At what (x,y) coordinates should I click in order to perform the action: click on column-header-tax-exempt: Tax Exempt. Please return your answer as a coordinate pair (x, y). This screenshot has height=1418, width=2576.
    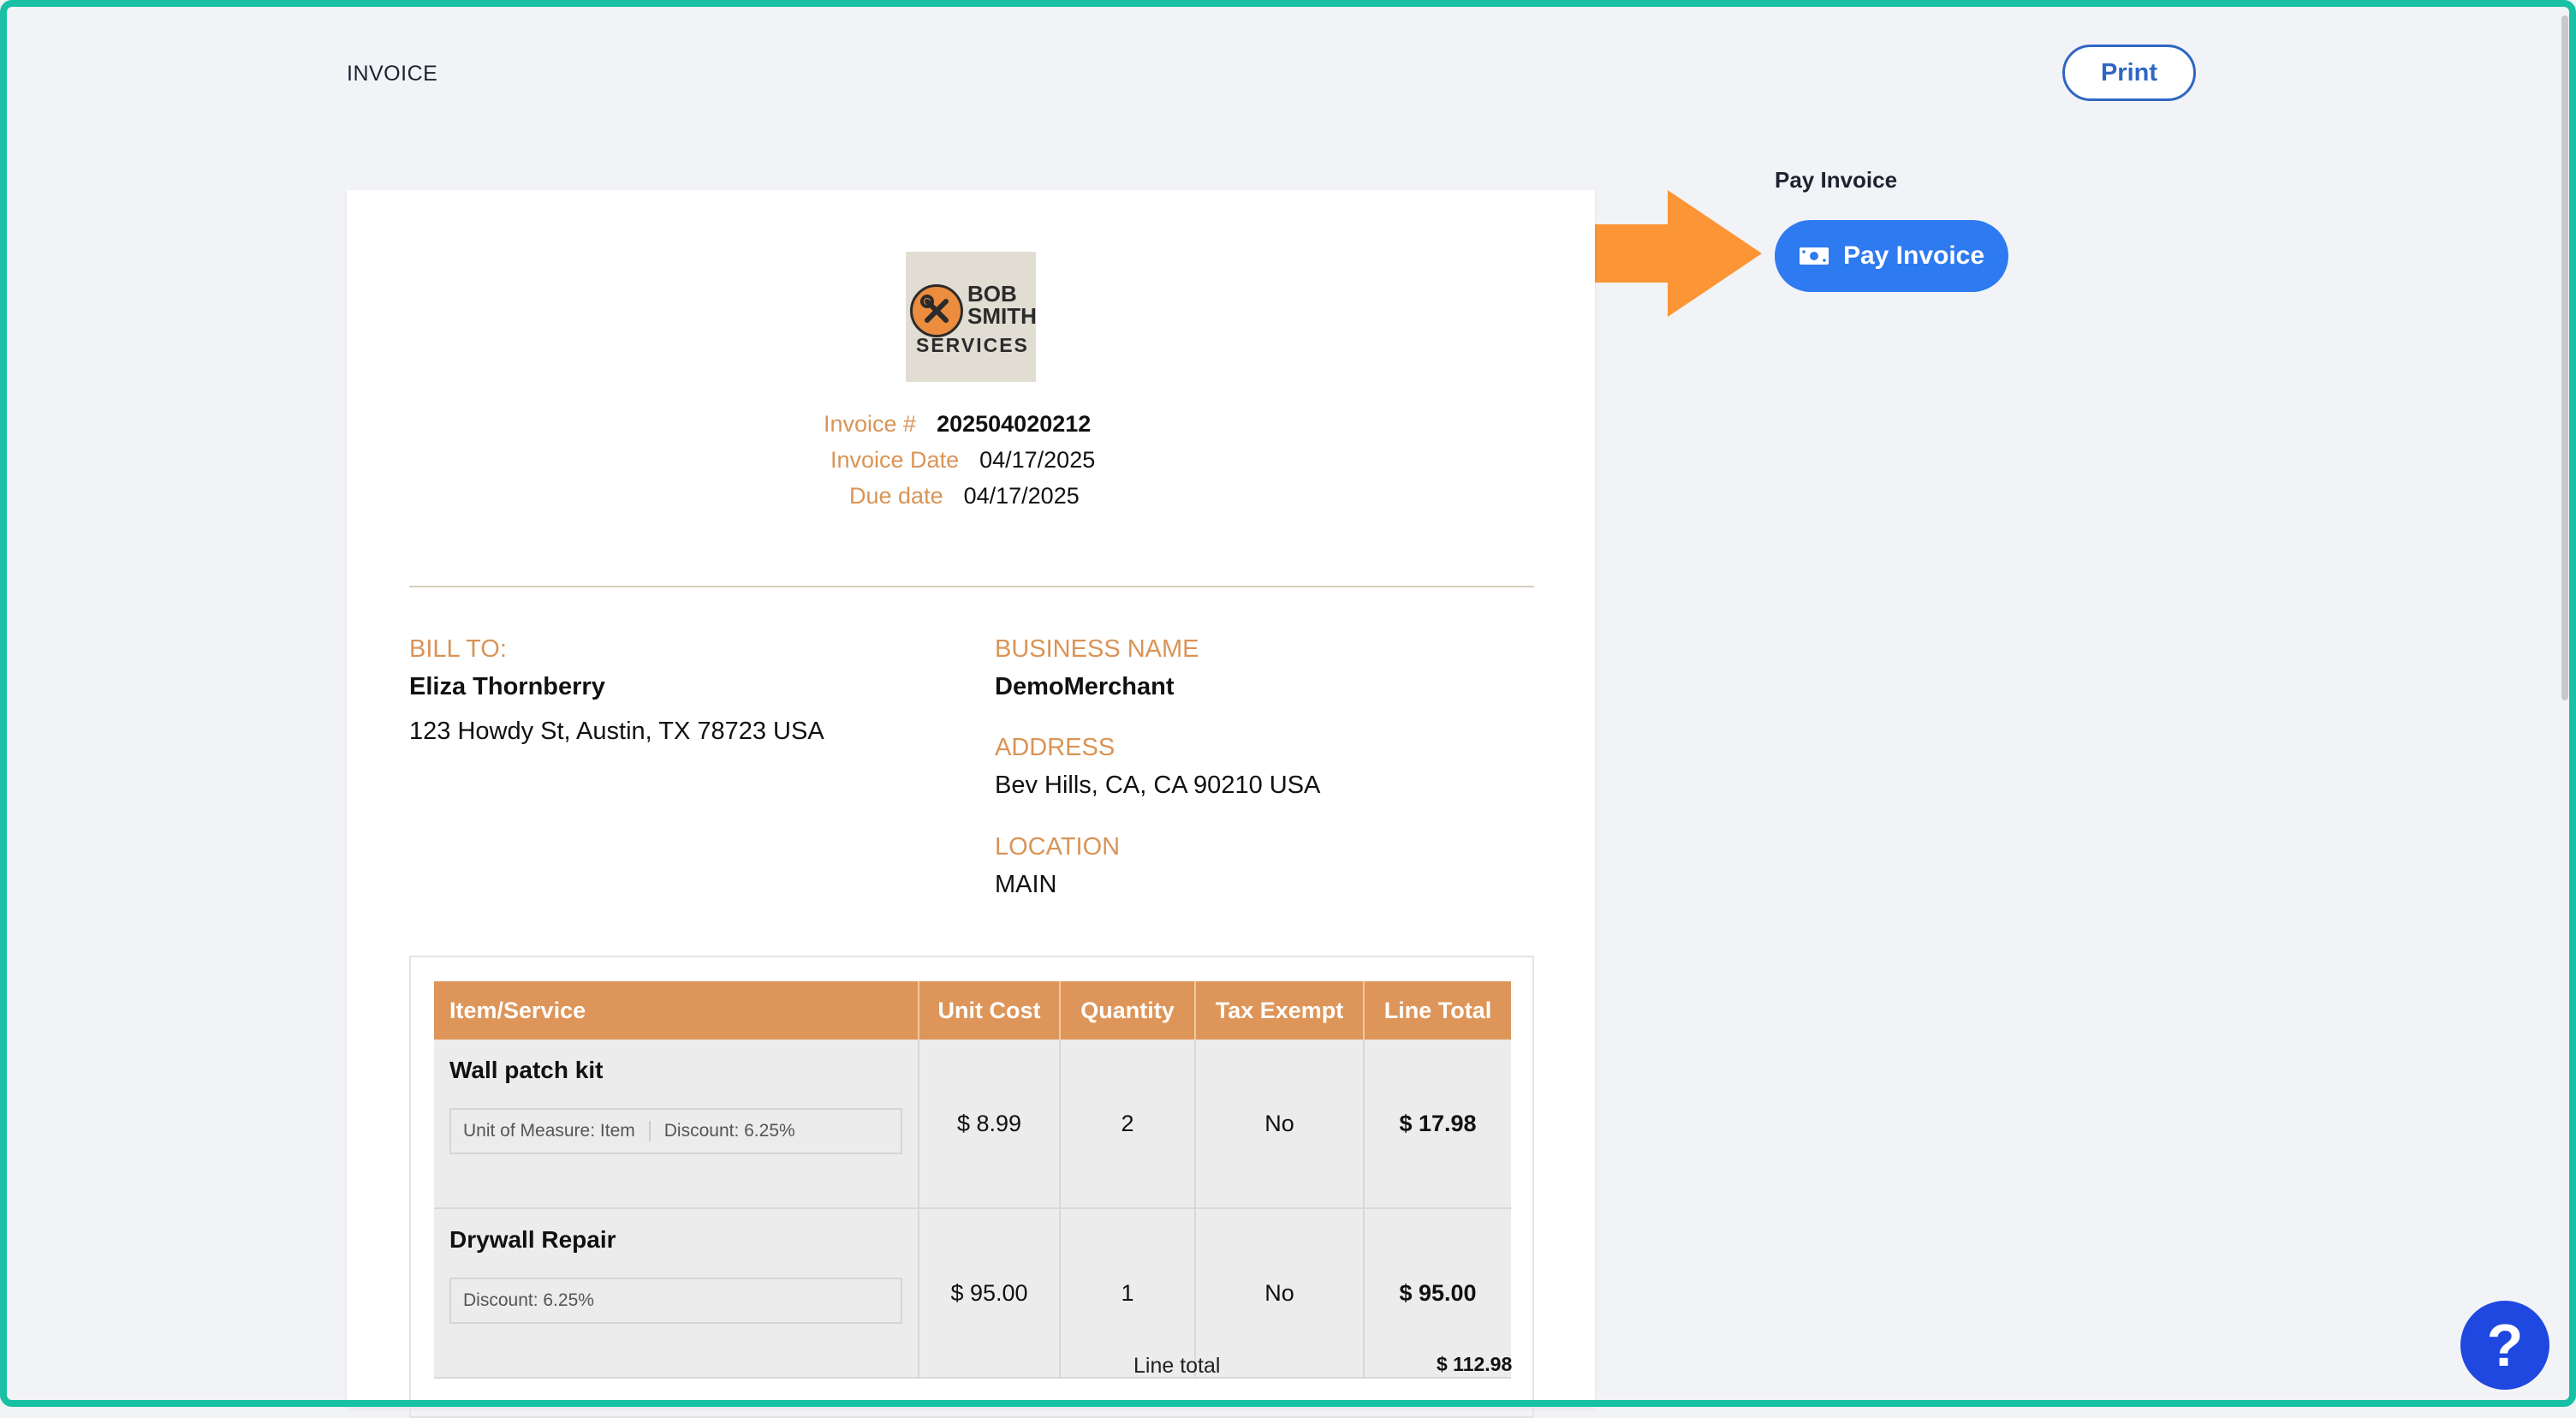
    Looking at the image, I should click on (1280, 1010).